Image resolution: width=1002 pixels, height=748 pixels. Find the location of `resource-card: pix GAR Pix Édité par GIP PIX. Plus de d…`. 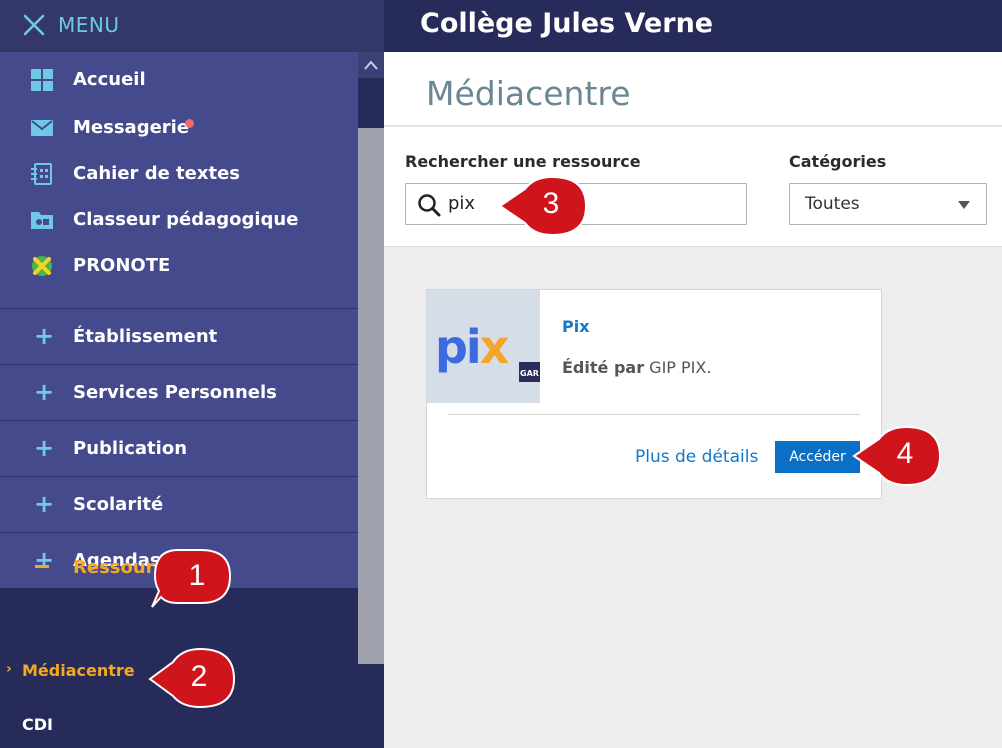

resource-card: pix GAR Pix Édité par GIP PIX. Plus de d… is located at coordinates (654, 394).